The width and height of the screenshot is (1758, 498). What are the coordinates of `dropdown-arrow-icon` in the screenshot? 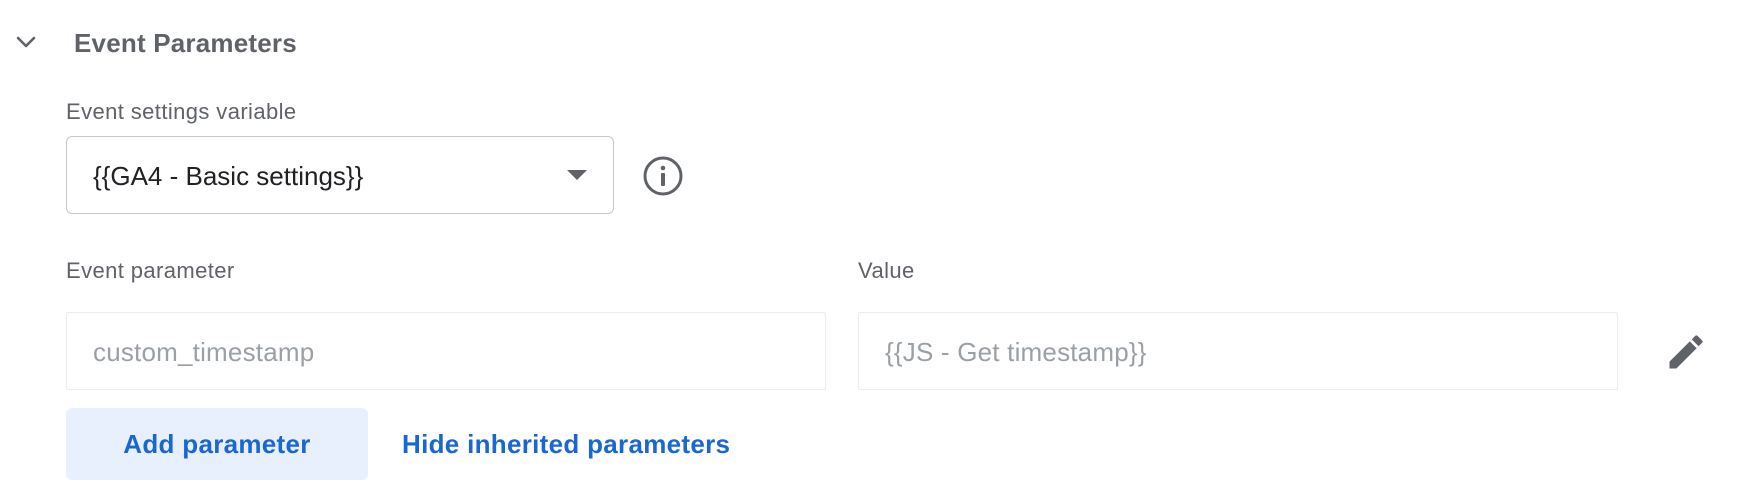 It's located at (577, 175).